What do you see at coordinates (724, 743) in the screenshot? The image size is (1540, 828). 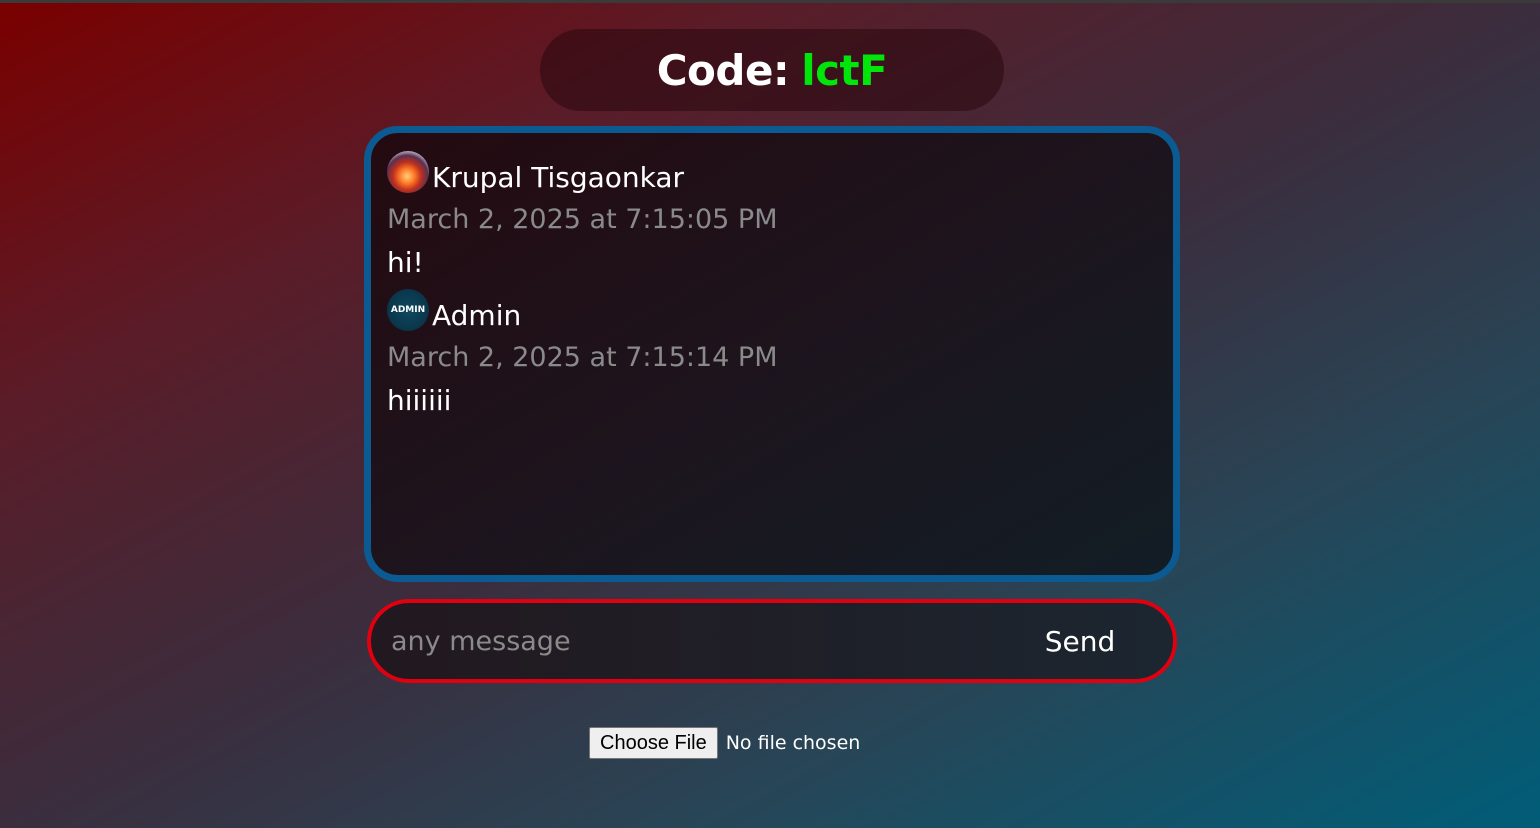 I see `file-upload: Choose File No file chosen` at bounding box center [724, 743].